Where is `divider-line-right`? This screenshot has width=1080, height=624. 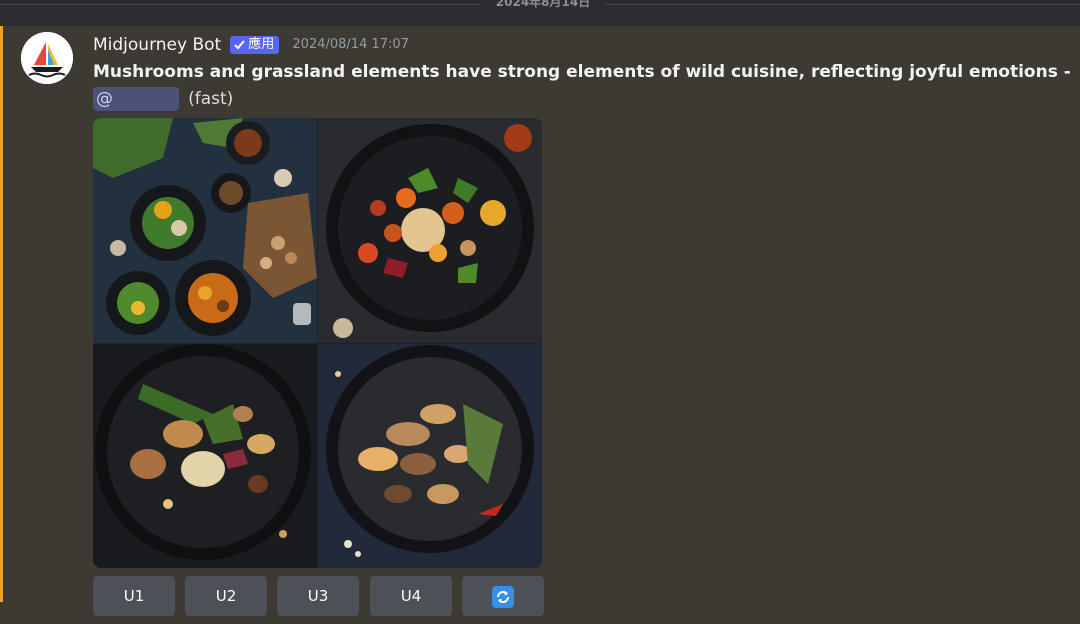
divider-line-right is located at coordinates (843, 4).